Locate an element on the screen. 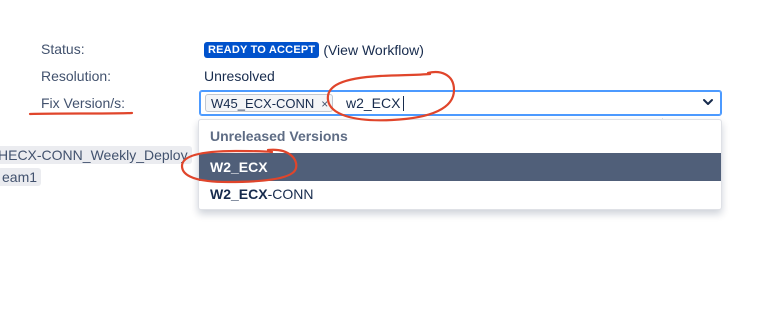 The image size is (764, 318). sprint-chip: HECX-CONN_Weekly_Deploy is located at coordinates (96, 155).